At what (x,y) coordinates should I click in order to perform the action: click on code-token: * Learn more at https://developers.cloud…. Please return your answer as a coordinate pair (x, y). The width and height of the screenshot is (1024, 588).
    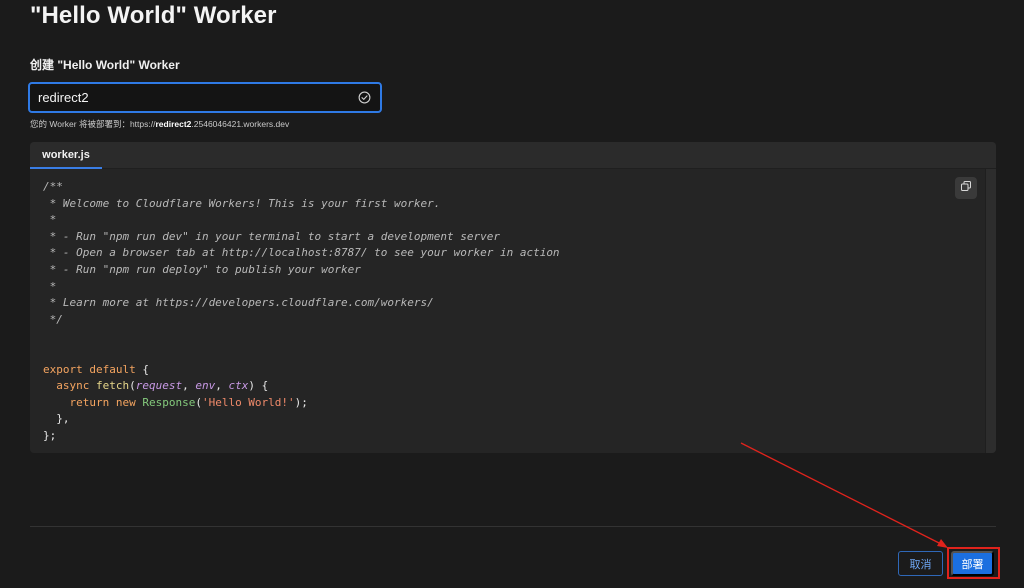
    Looking at the image, I should click on (238, 303).